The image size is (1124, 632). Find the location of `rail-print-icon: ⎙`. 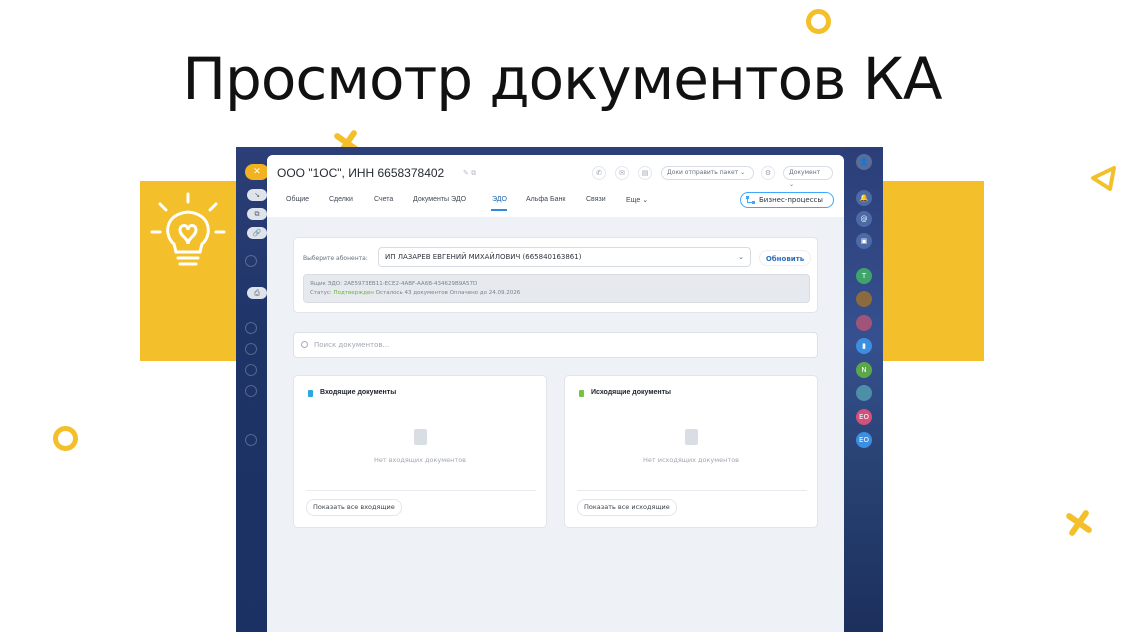

rail-print-icon: ⎙ is located at coordinates (257, 293).